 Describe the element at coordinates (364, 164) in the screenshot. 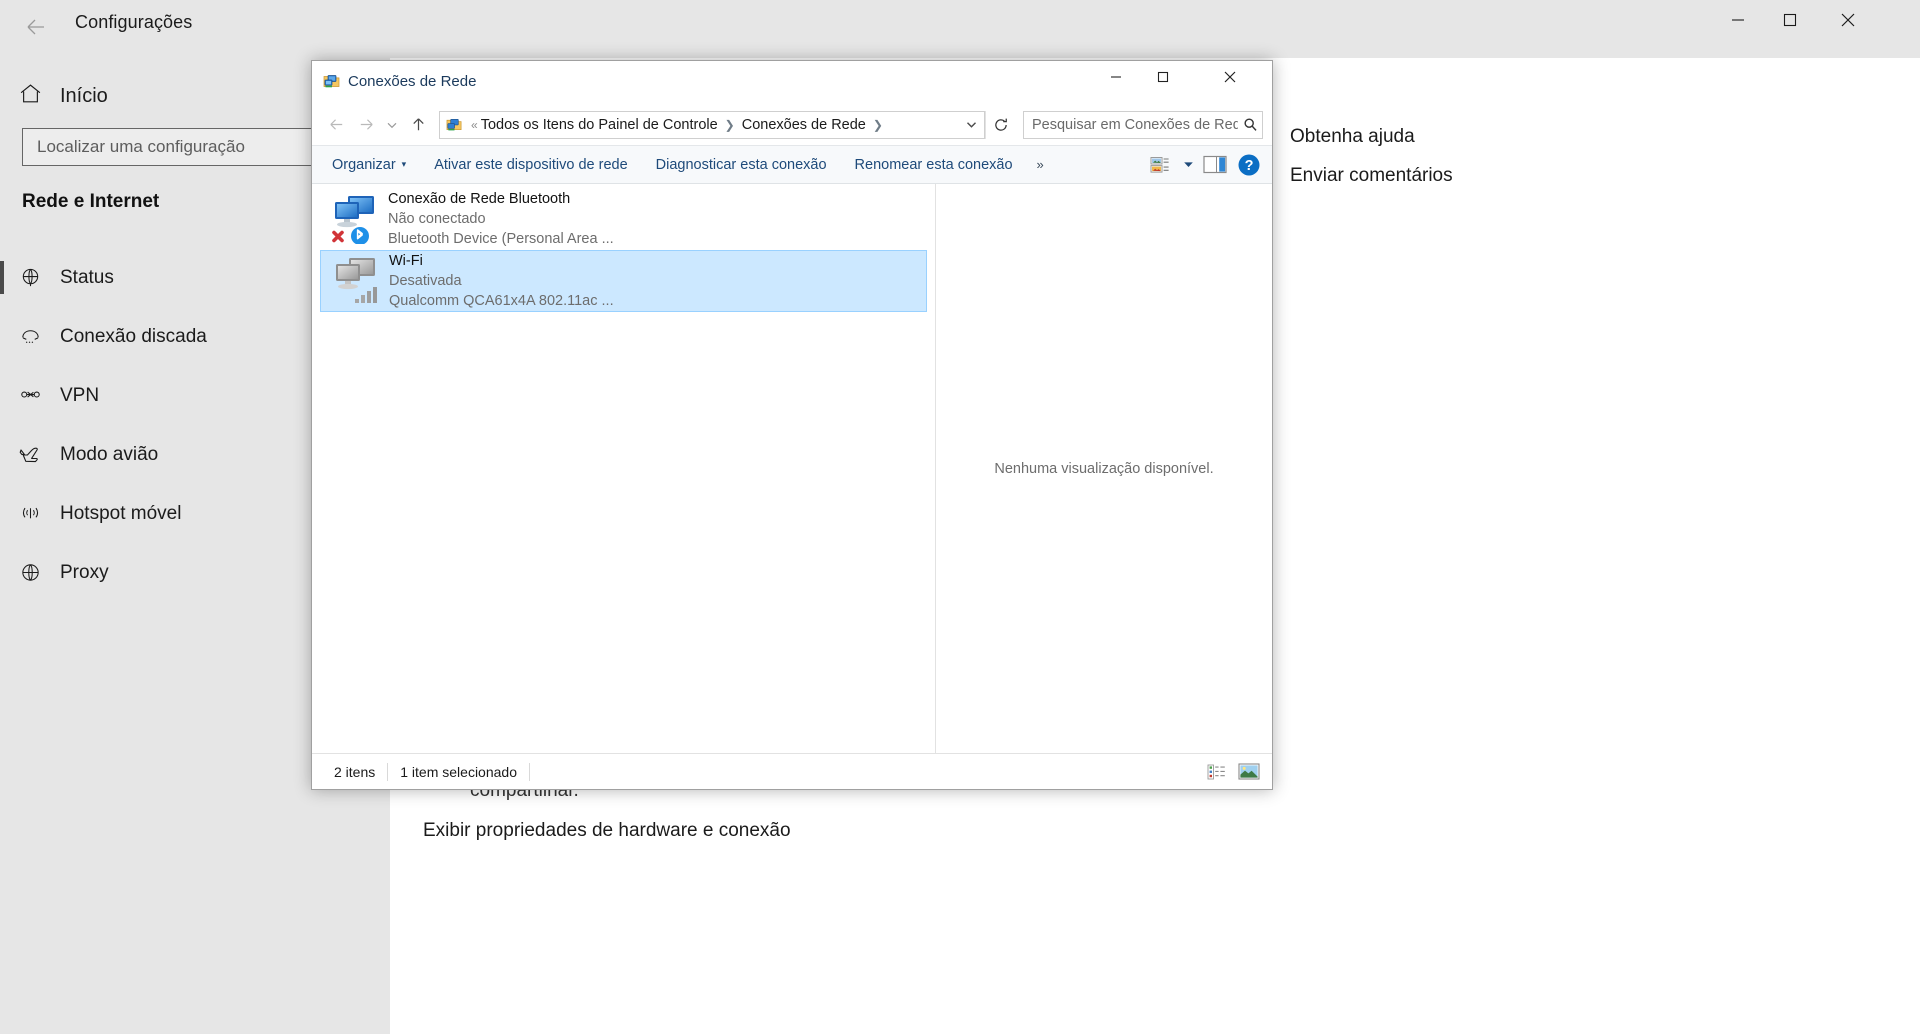

I see `organize-label: Organizar` at that location.